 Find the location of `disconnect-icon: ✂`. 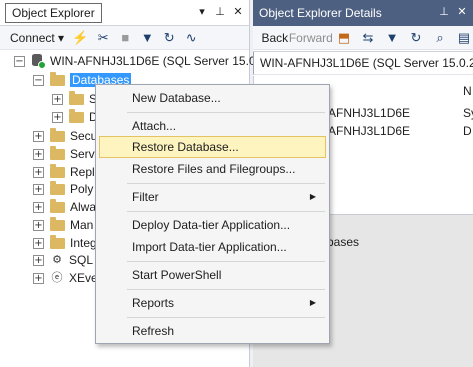

disconnect-icon: ✂ is located at coordinates (103, 38).